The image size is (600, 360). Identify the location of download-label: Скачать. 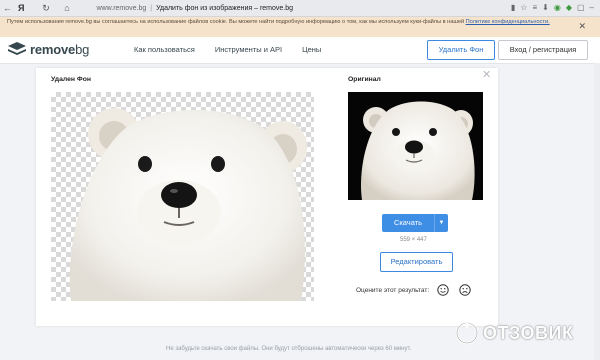
(408, 222).